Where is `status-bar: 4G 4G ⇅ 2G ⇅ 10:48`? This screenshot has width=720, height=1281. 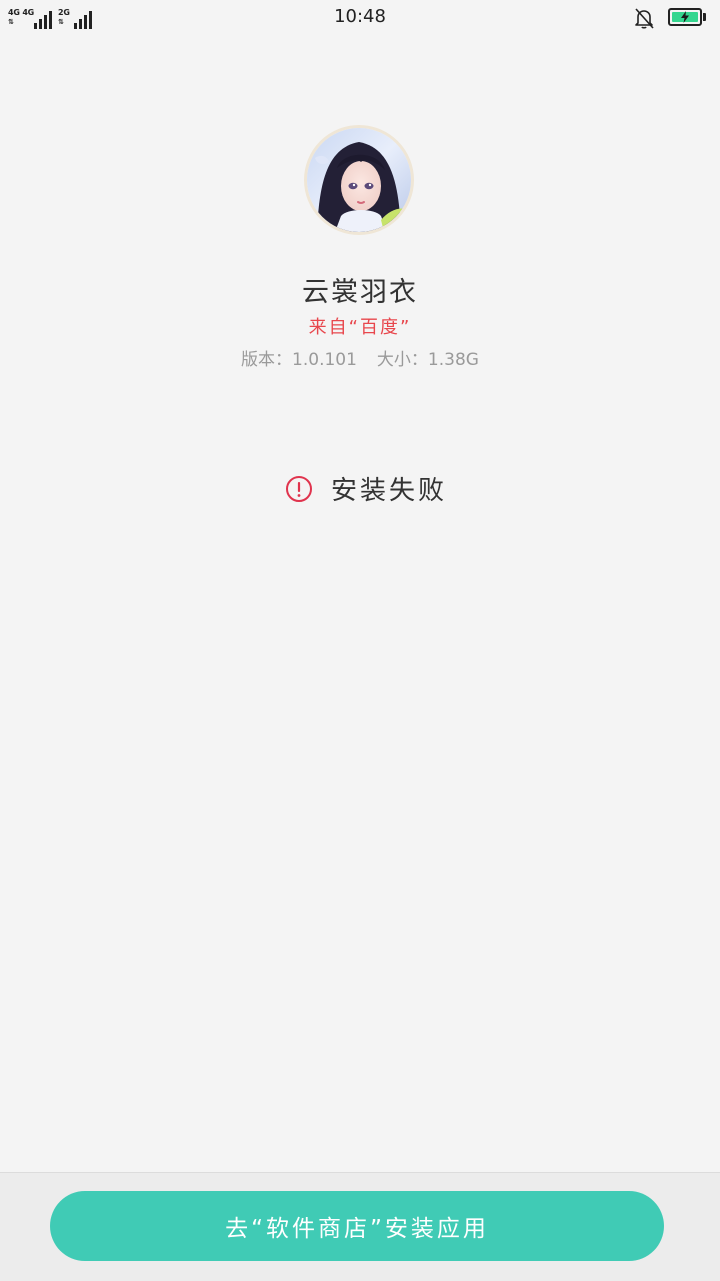
status-bar: 4G 4G ⇅ 2G ⇅ 10:48 is located at coordinates (360, 18).